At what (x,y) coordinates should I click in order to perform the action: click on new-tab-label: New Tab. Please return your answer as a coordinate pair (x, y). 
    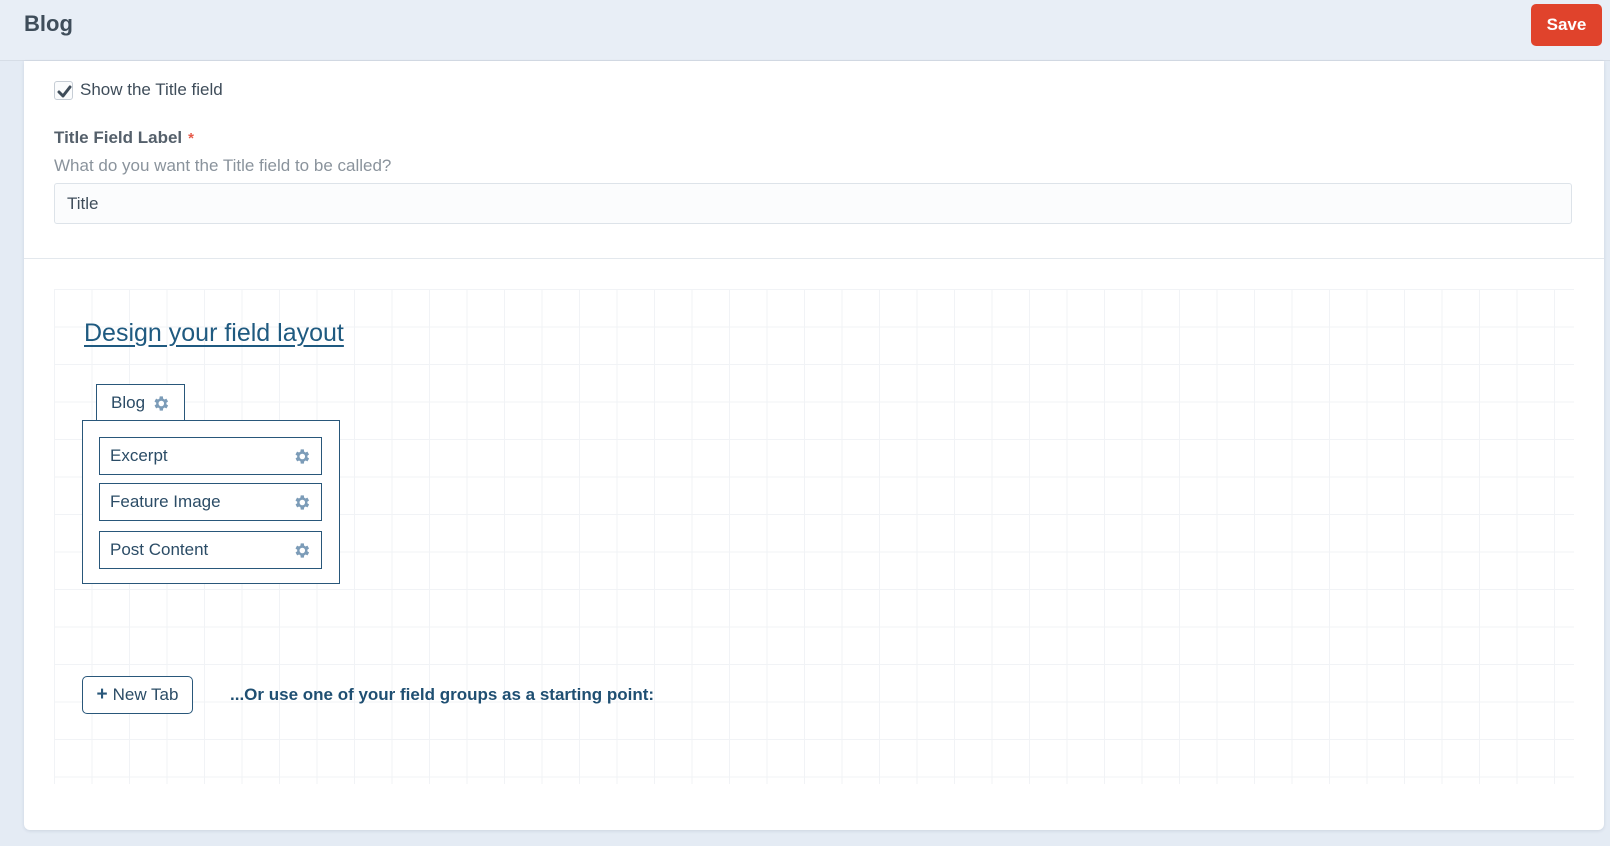
    Looking at the image, I should click on (145, 694).